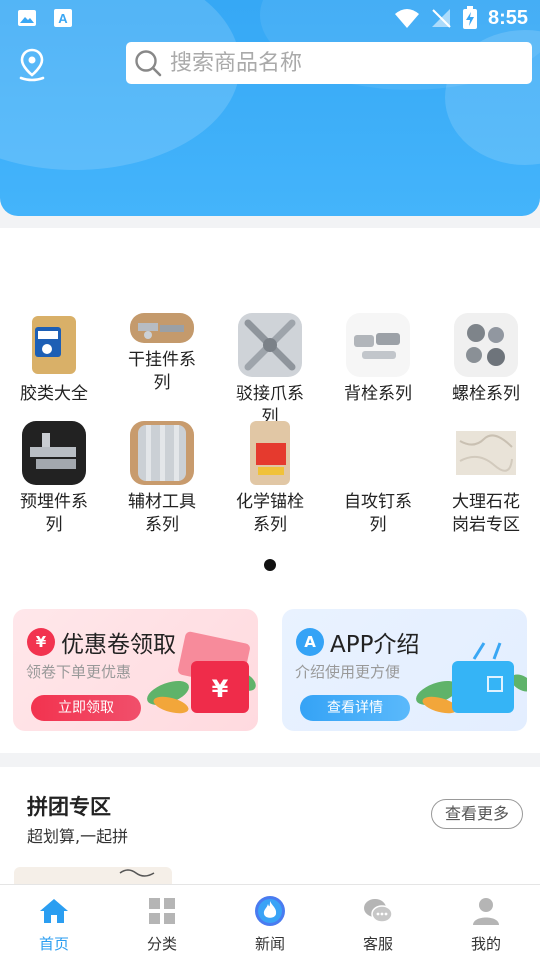 Image resolution: width=540 pixels, height=960 pixels. I want to click on coupon-subtitle: 领卷下单更优惠, so click(79, 672).